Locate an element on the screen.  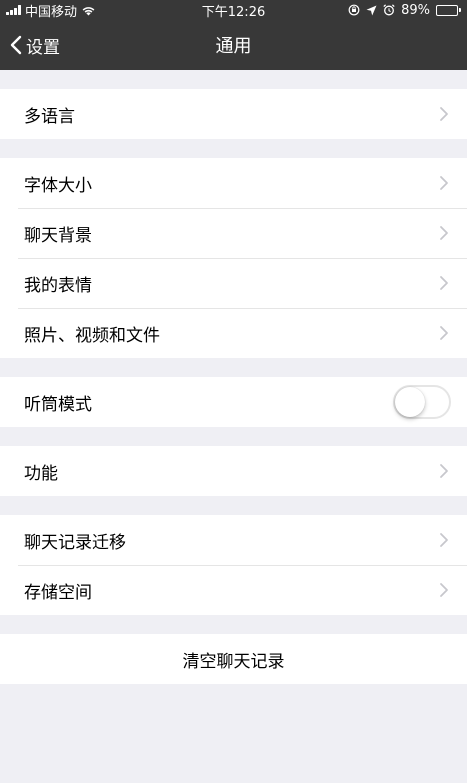
location-icon is located at coordinates (371, 10).